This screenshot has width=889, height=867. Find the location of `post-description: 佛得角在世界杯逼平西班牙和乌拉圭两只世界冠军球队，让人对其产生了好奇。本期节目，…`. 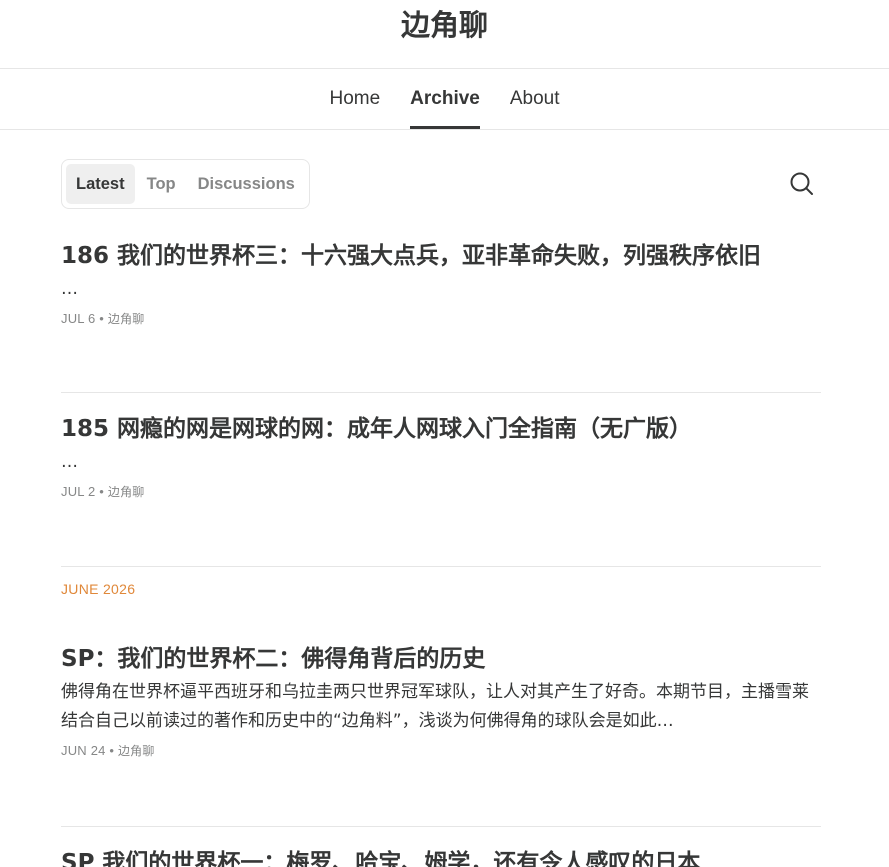

post-description: 佛得角在世界杯逼平西班牙和乌拉圭两只世界冠军球队，让人对其产生了好奇。本期节目，… is located at coordinates (435, 706).